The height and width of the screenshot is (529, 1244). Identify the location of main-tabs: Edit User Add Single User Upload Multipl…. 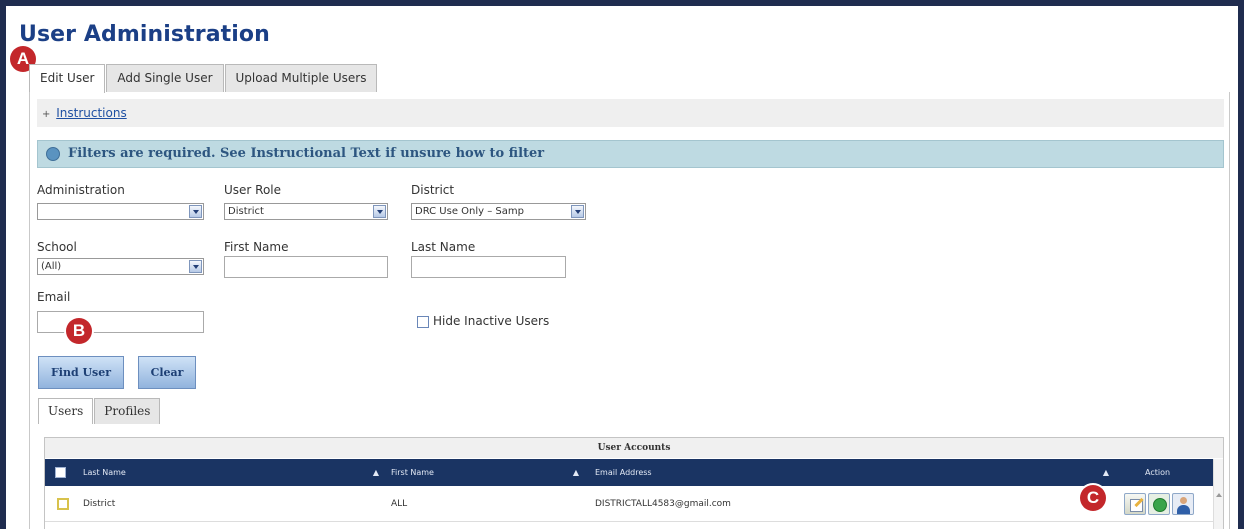
(203, 78).